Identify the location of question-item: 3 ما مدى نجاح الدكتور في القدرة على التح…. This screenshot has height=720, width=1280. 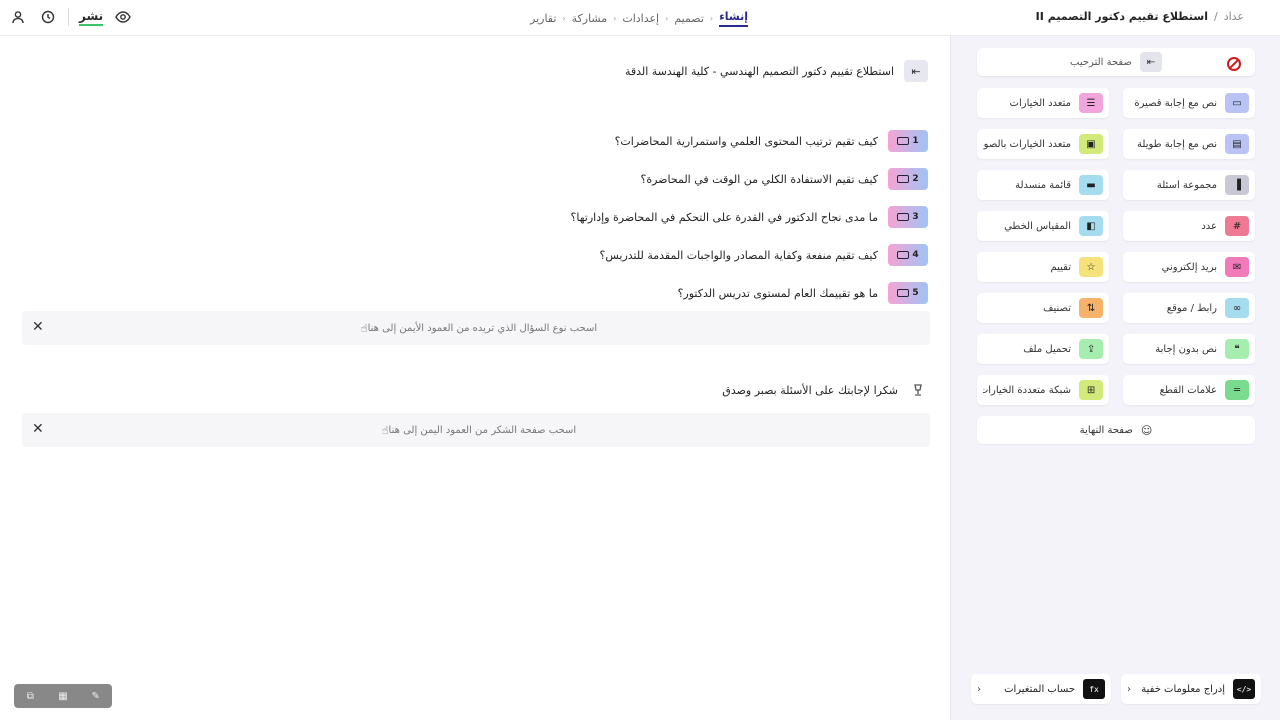
(628, 217).